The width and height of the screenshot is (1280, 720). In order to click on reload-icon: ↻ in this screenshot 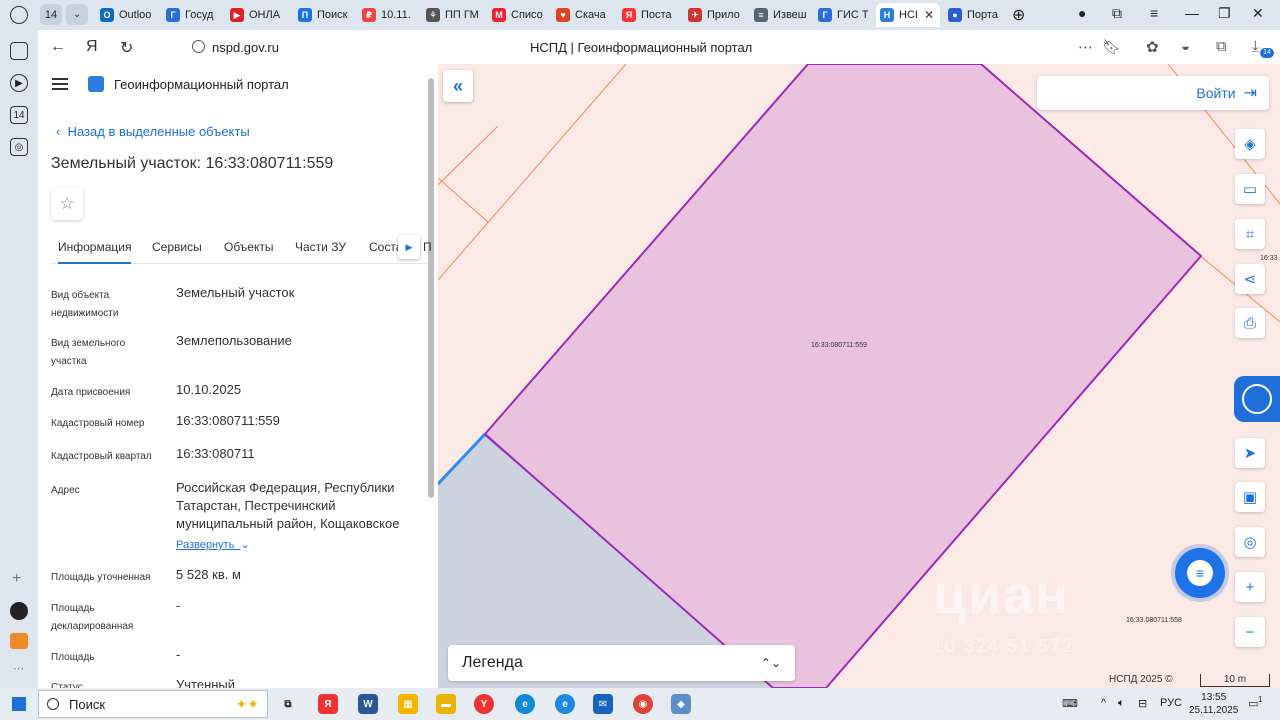, I will do `click(126, 48)`.